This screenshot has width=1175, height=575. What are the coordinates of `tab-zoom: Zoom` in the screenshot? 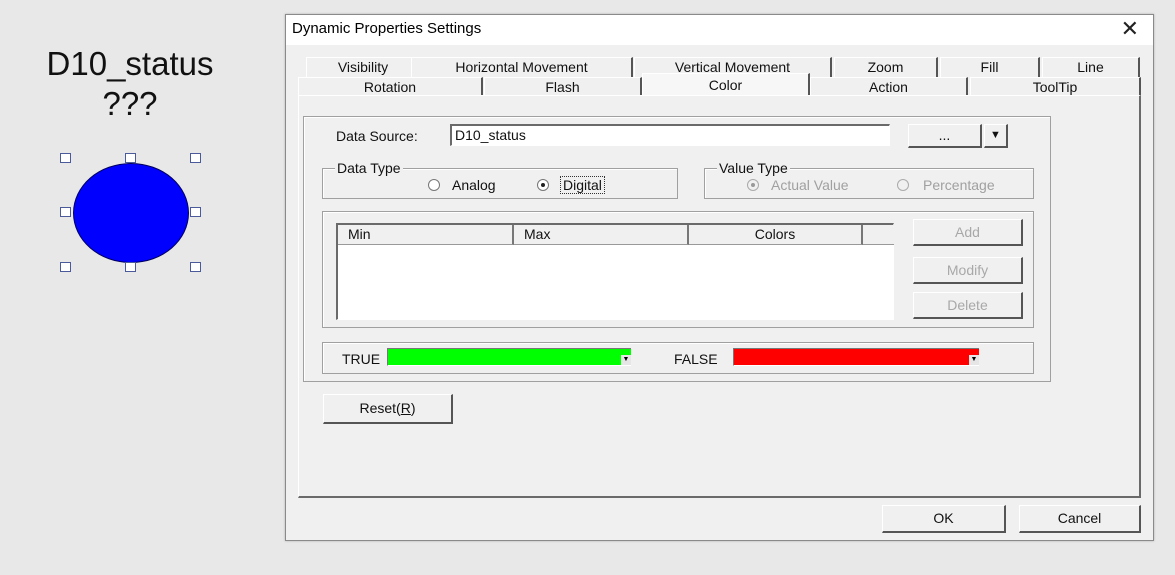 It's located at (886, 67).